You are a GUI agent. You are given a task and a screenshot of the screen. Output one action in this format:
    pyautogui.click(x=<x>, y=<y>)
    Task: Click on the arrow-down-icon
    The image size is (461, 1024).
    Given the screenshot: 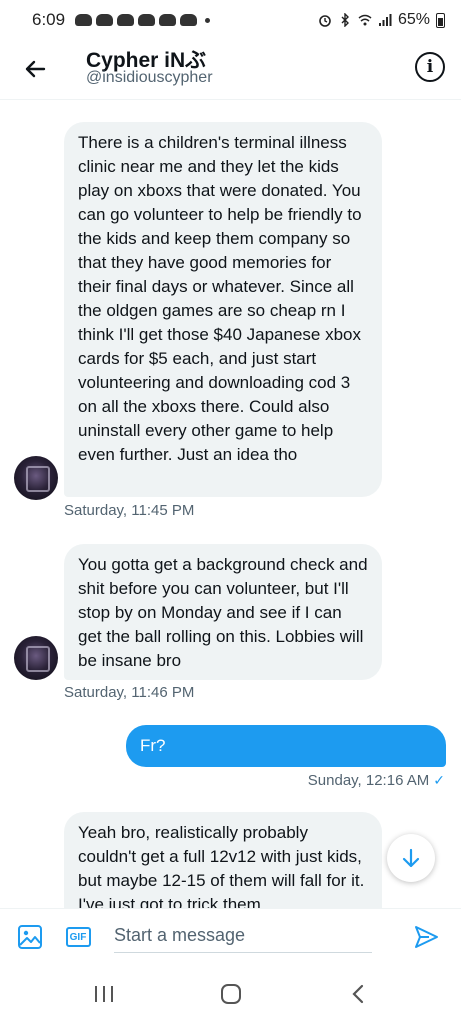 What is the action you would take?
    pyautogui.click(x=411, y=858)
    